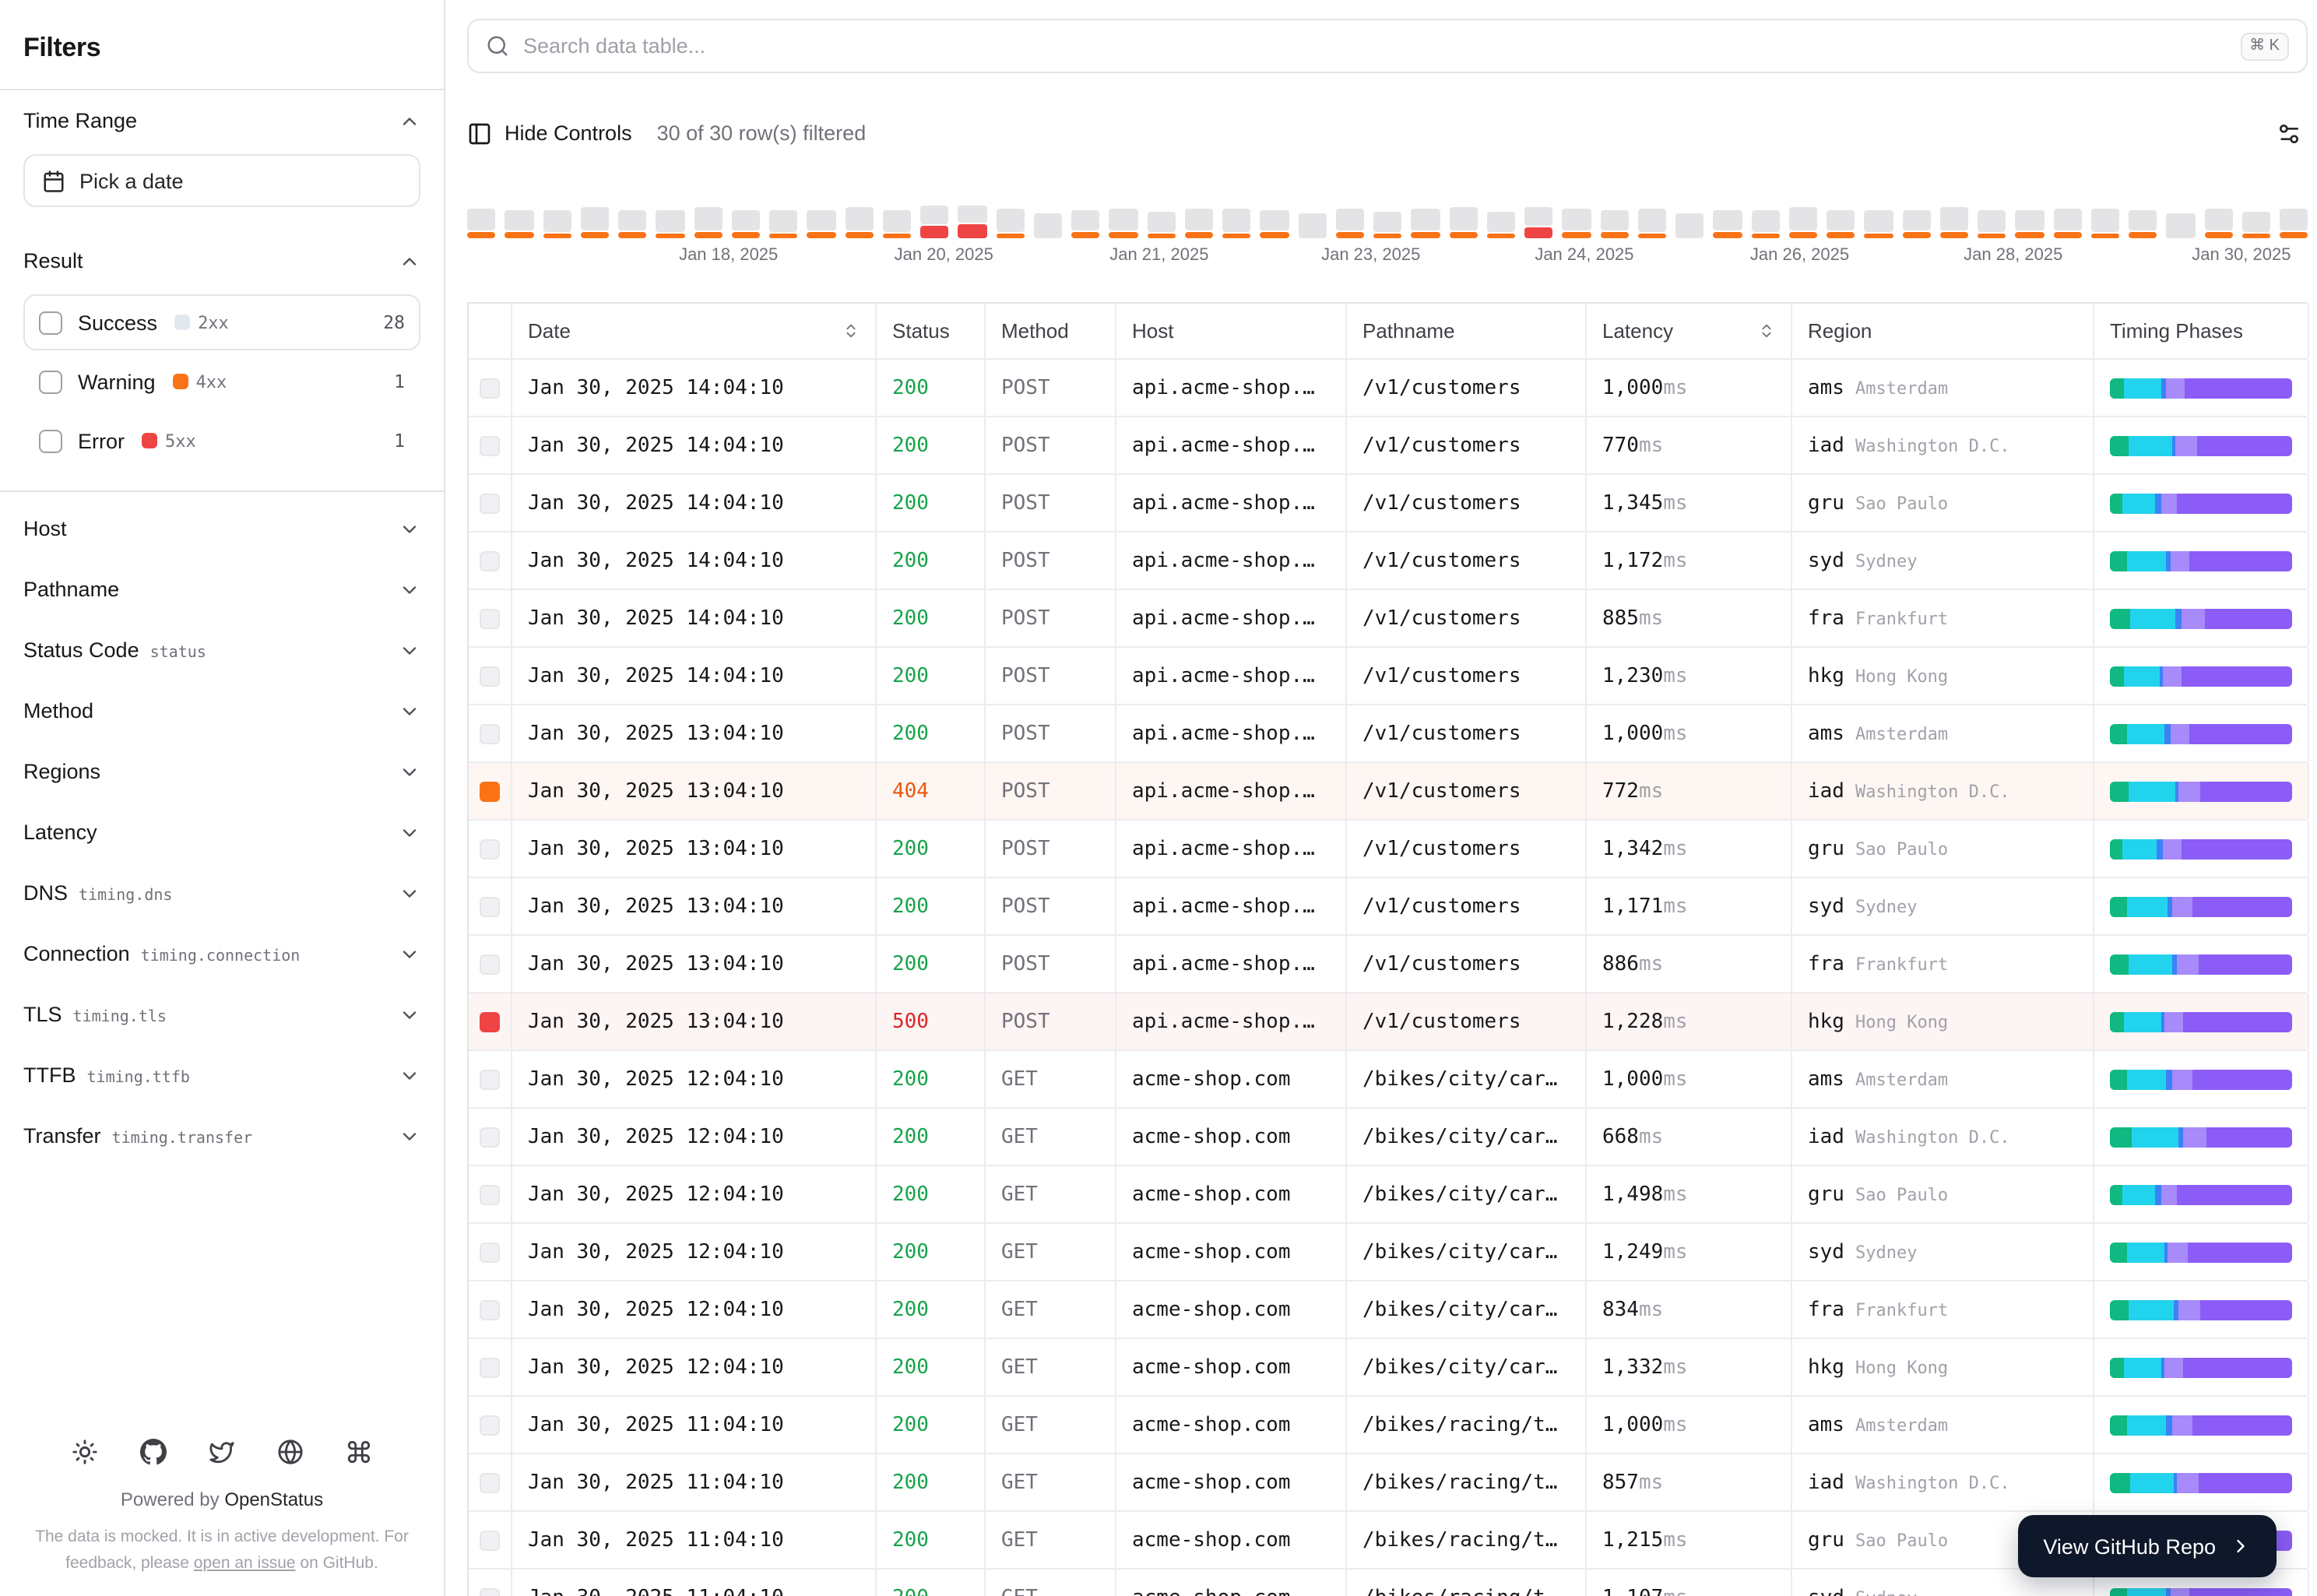 The height and width of the screenshot is (1596, 2317). Describe the element at coordinates (290, 1453) in the screenshot. I see `website-link` at that location.